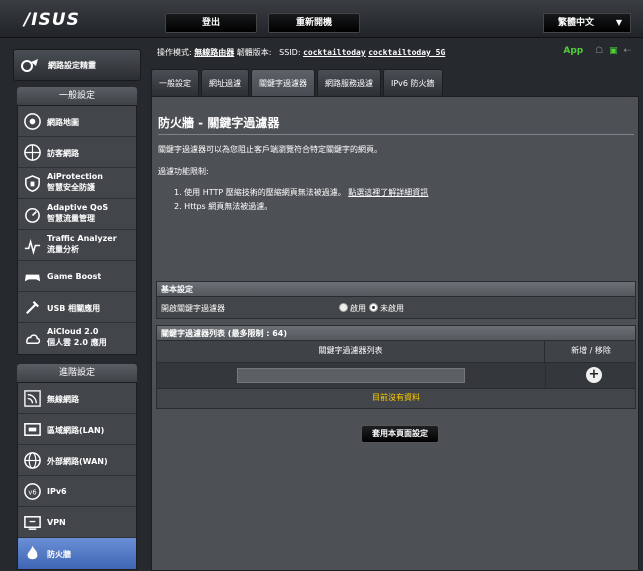 The width and height of the screenshot is (643, 571). I want to click on sidebar-item-aicloud: AiCloud 2.0 個人雲 2.0 應用, so click(77, 338).